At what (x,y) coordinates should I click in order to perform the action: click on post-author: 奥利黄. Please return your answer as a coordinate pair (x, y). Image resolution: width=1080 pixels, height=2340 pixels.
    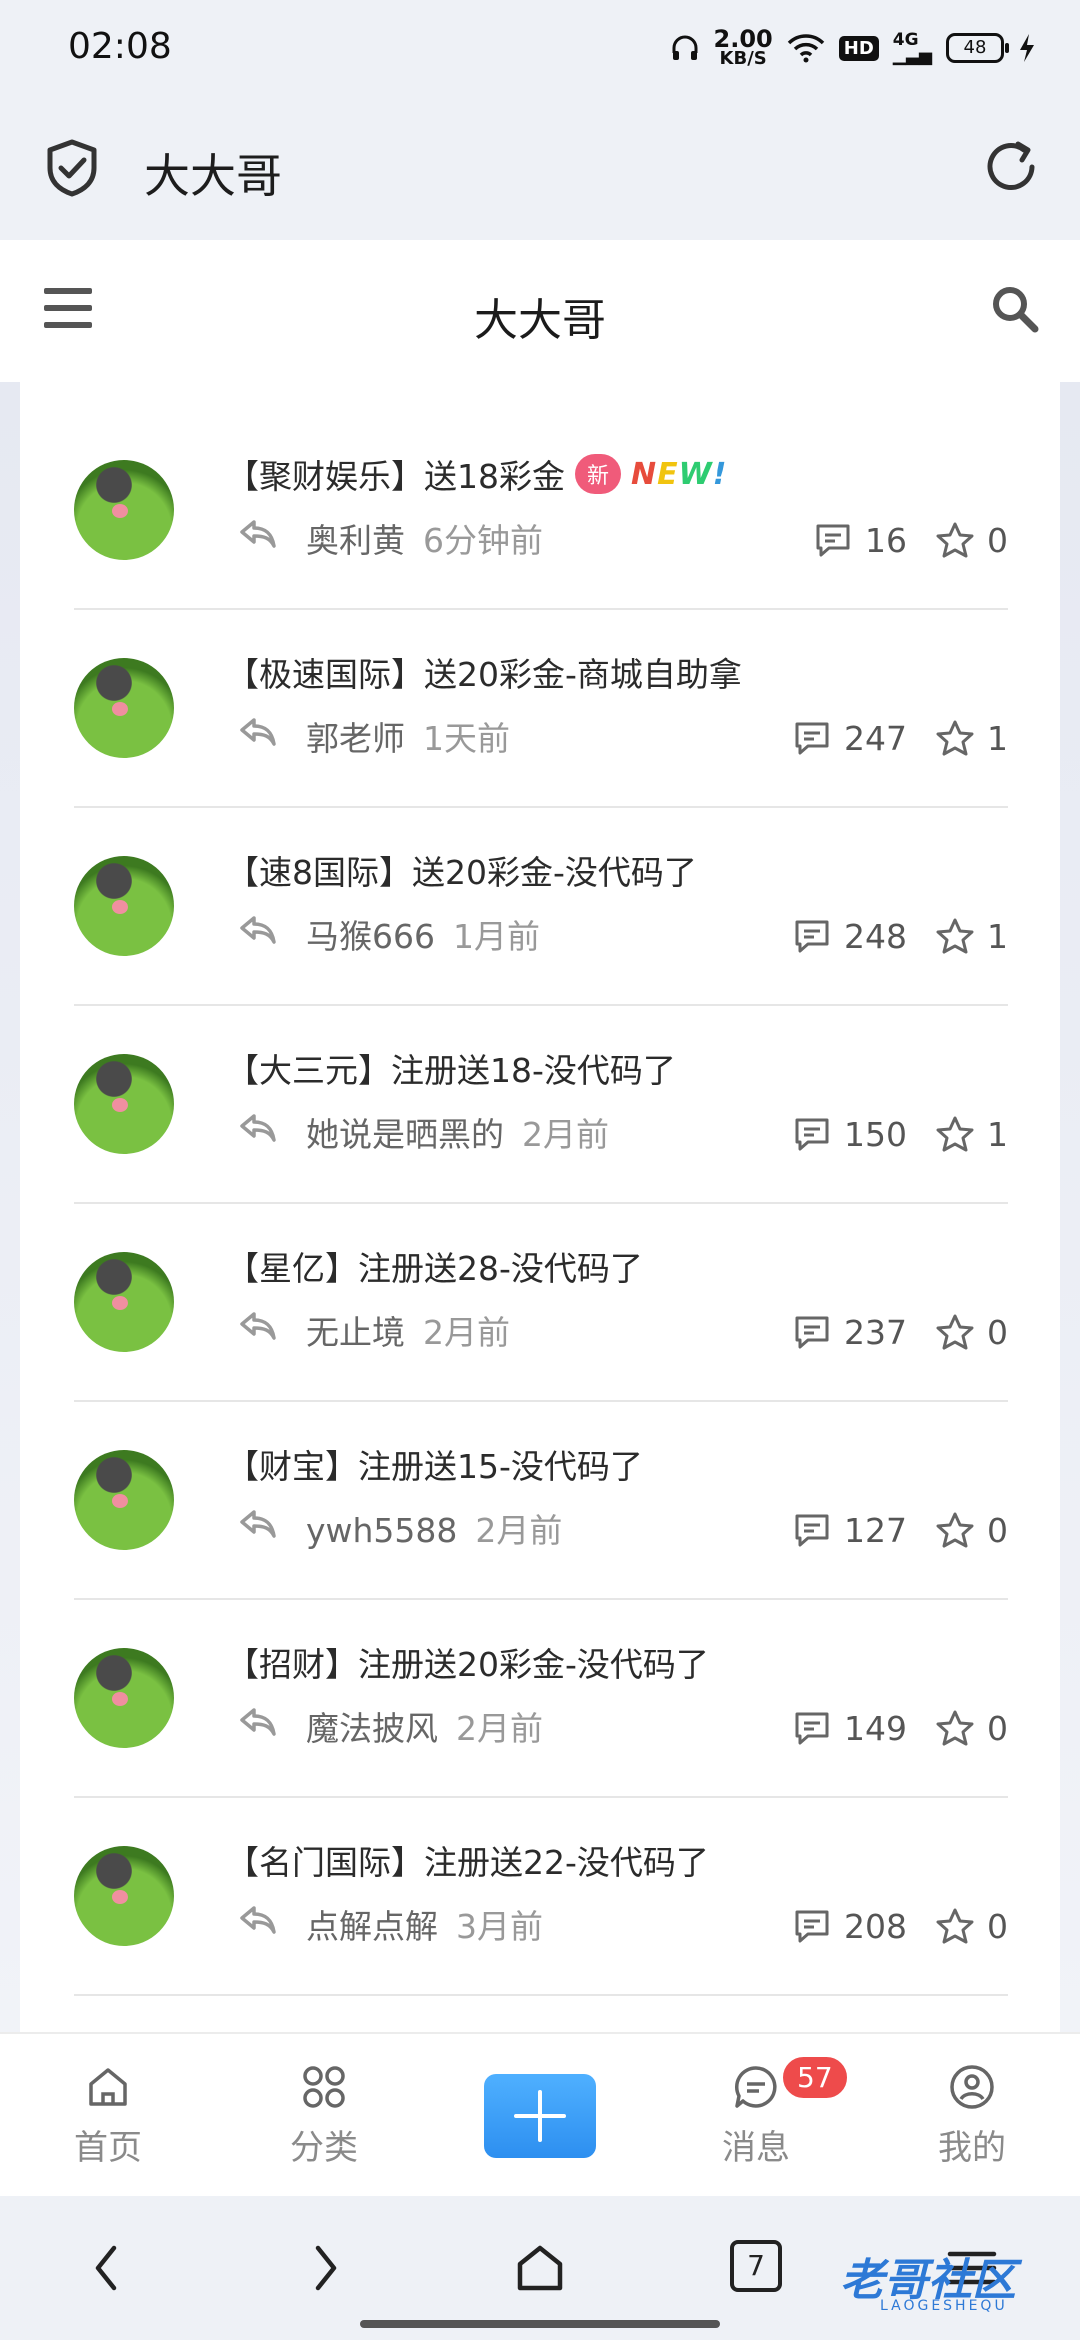
    Looking at the image, I should click on (355, 540).